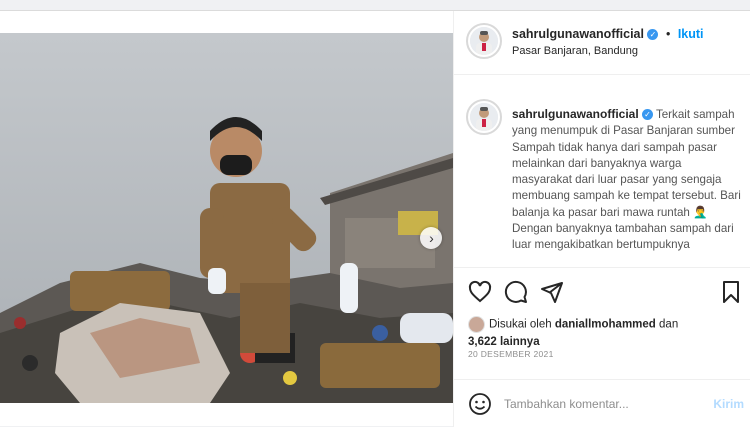 This screenshot has height=427, width=750. What do you see at coordinates (728, 404) in the screenshot?
I see `post-comment-button: Kirim` at bounding box center [728, 404].